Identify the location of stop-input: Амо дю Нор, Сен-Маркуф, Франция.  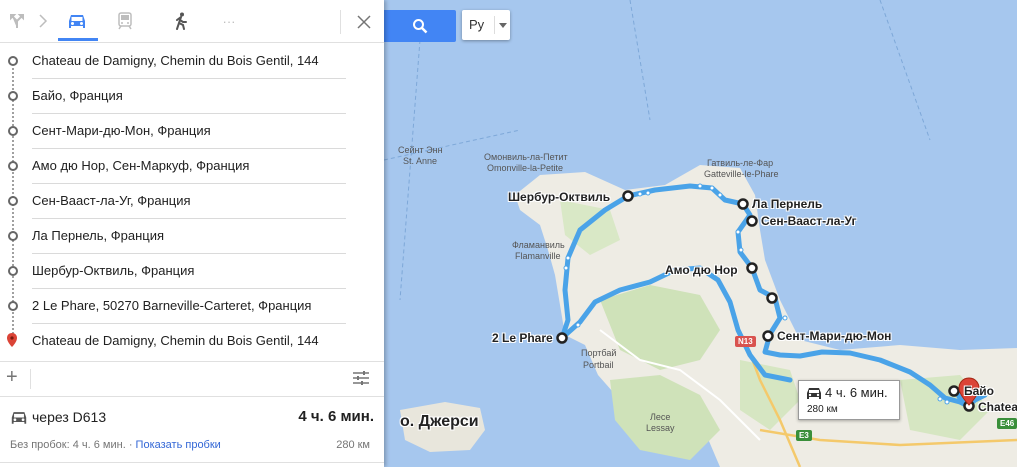
(189, 166).